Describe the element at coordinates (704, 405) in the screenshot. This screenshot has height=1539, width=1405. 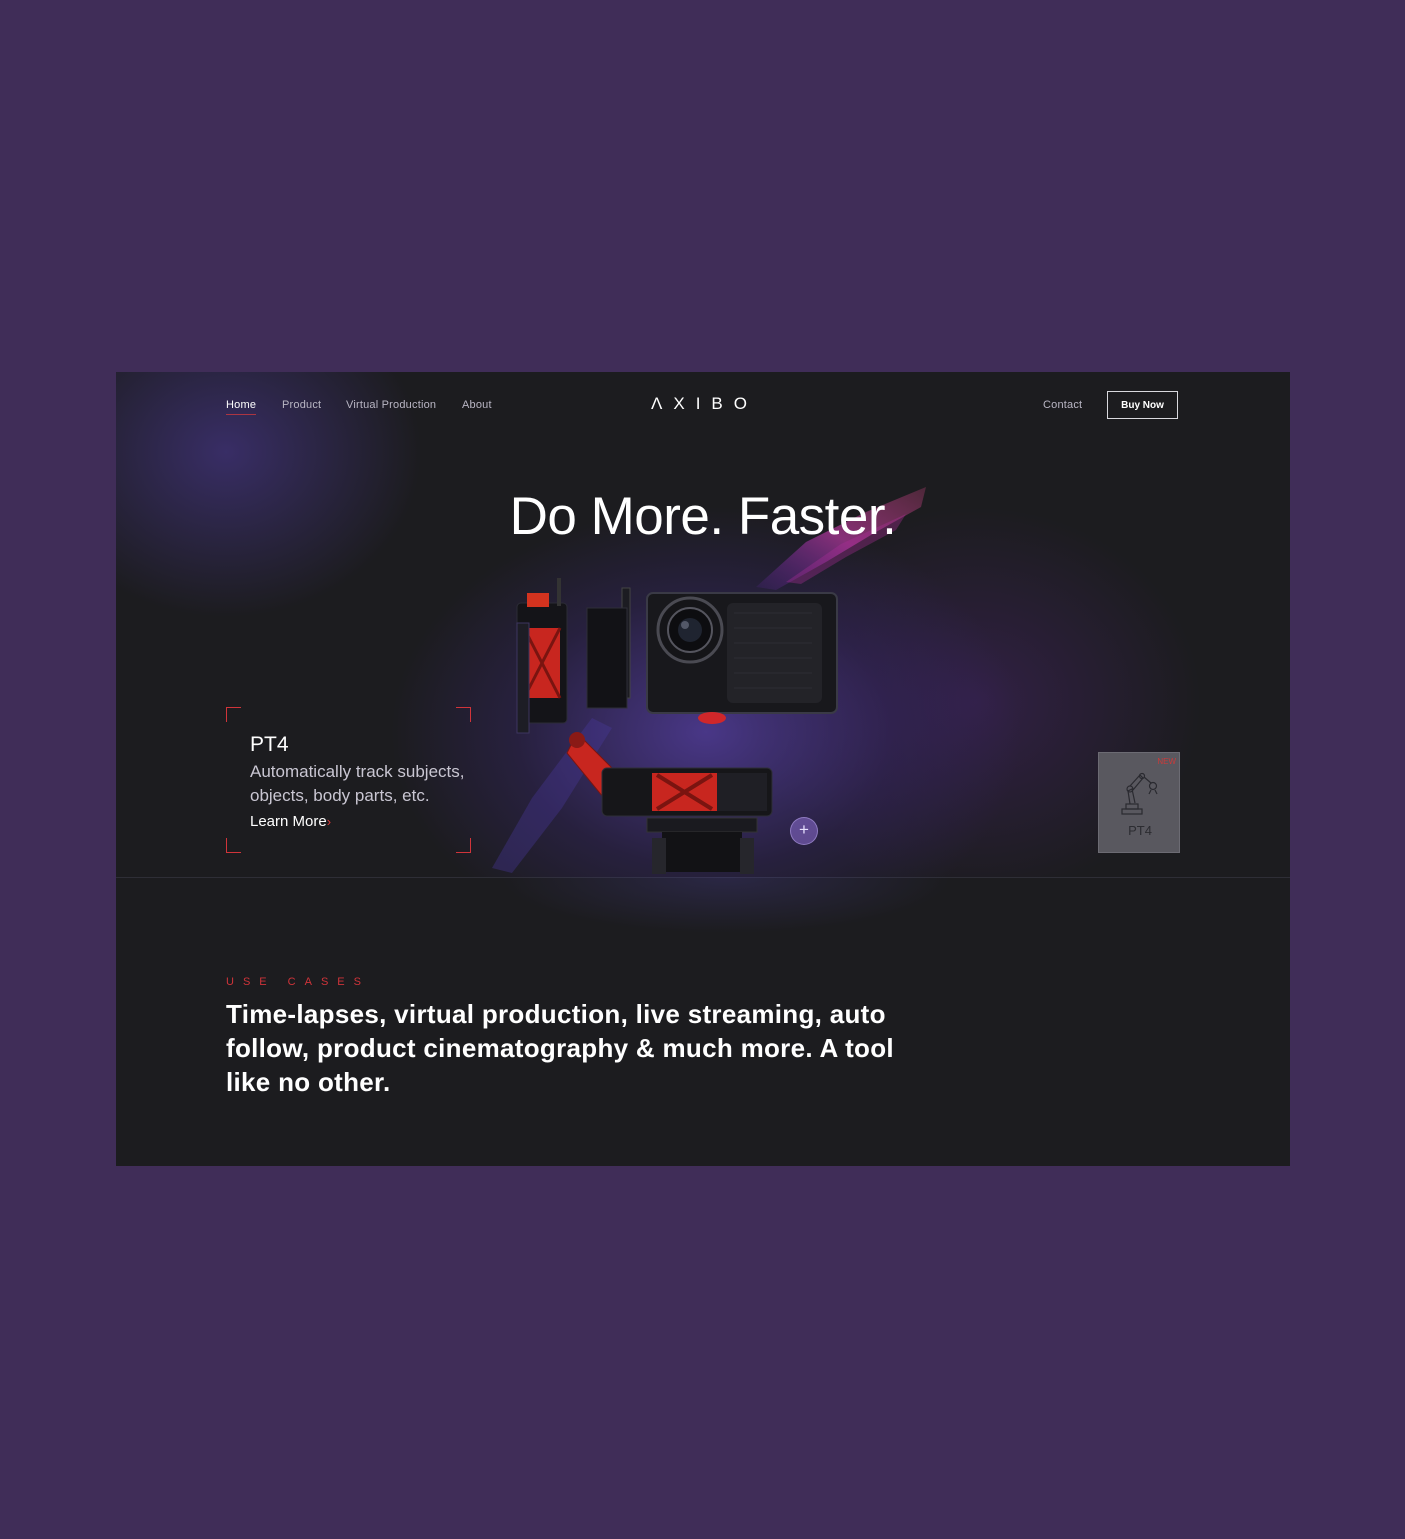
I see `brand-logo: ΛXIBO` at that location.